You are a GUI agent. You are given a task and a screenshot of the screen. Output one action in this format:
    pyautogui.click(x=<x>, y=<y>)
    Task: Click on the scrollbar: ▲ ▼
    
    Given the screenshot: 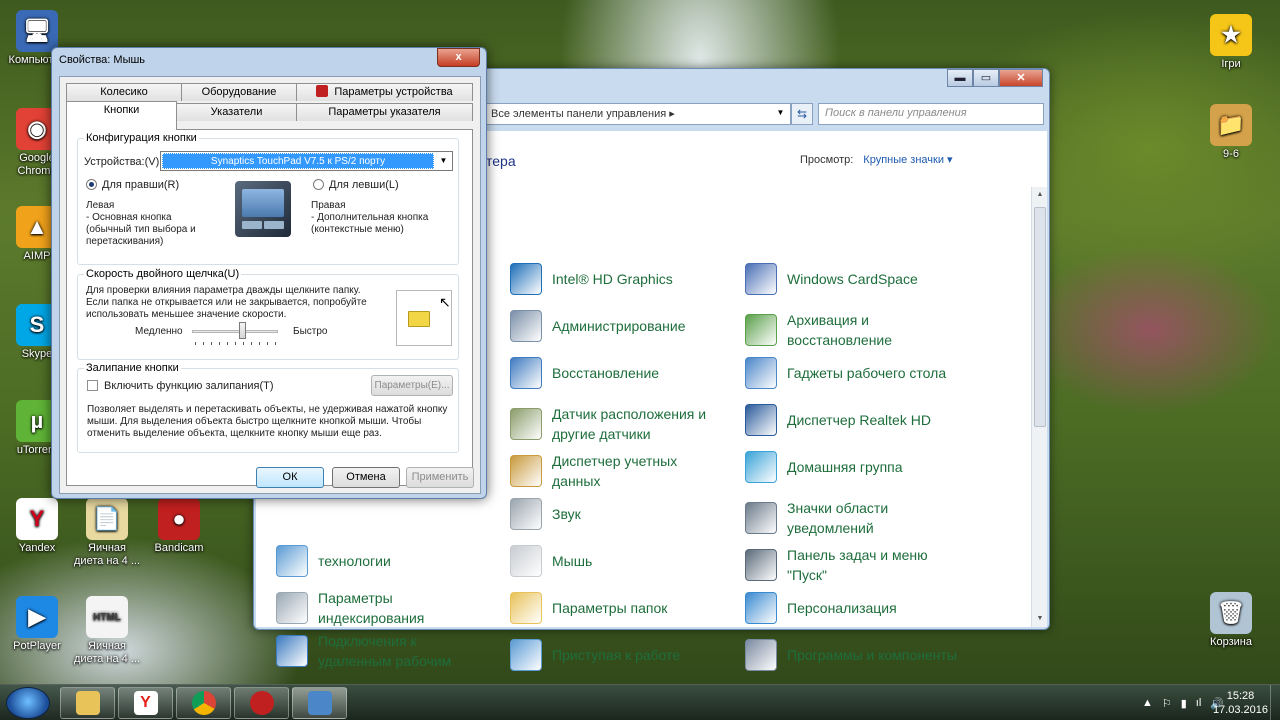 What is the action you would take?
    pyautogui.click(x=1039, y=407)
    